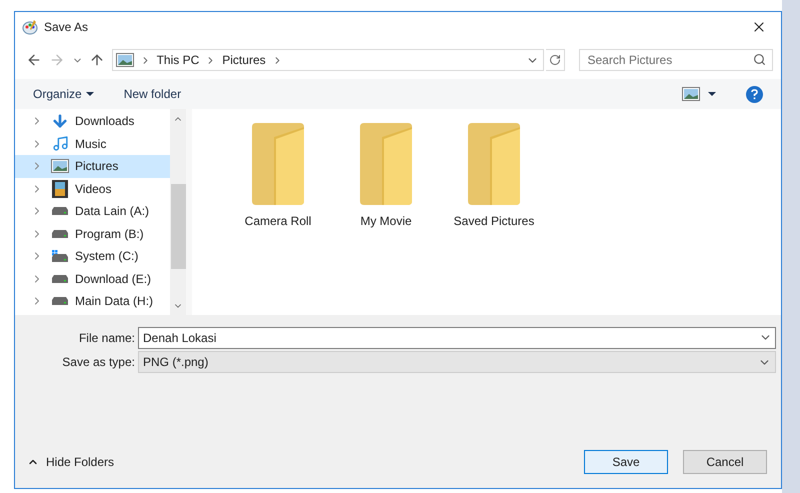 The height and width of the screenshot is (493, 800). I want to click on palette-icon, so click(30, 26).